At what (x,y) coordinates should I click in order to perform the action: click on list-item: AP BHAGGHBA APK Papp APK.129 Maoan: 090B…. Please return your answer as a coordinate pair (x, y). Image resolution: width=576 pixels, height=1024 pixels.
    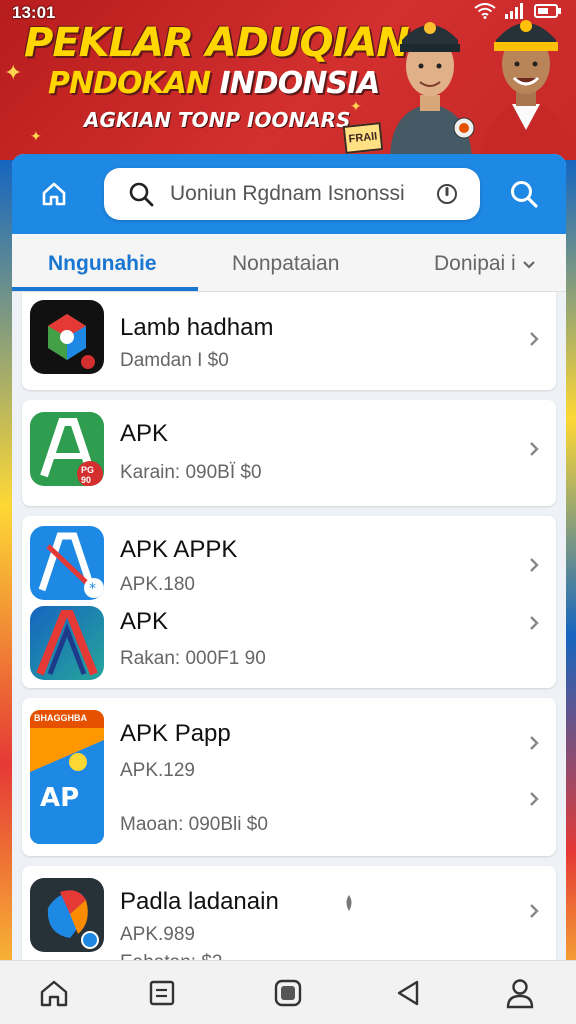
    Looking at the image, I should click on (289, 777).